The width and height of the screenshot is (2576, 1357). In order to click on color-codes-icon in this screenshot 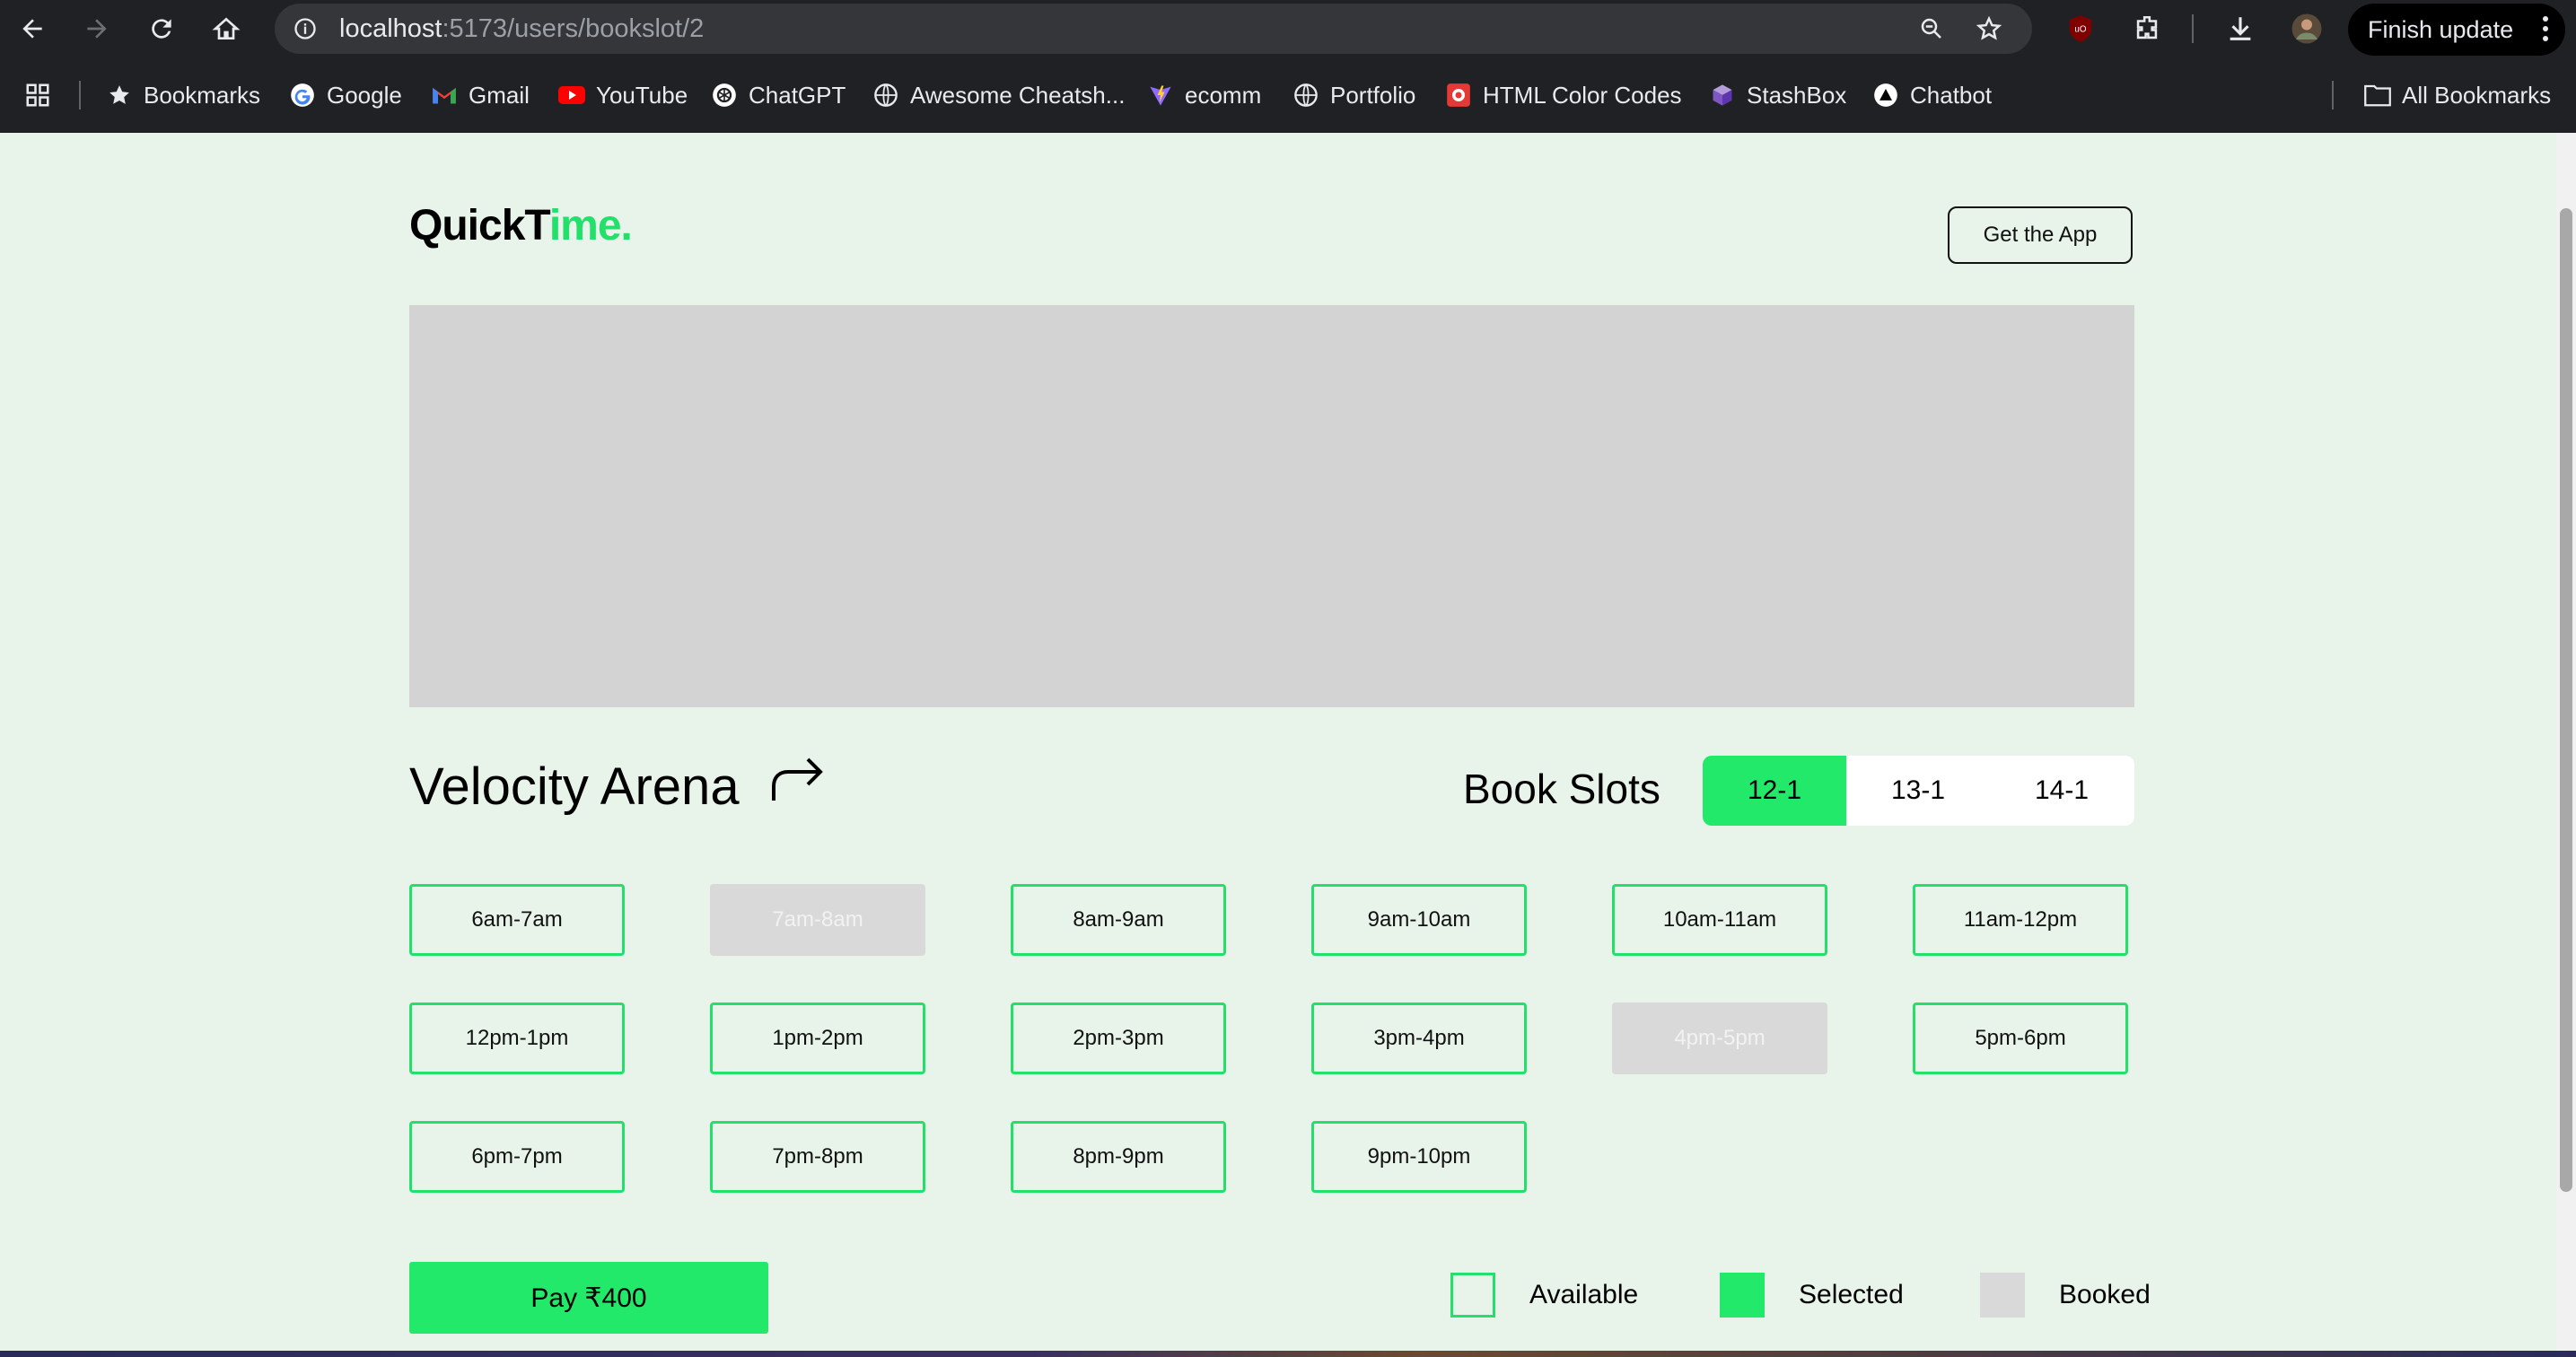, I will do `click(1458, 95)`.